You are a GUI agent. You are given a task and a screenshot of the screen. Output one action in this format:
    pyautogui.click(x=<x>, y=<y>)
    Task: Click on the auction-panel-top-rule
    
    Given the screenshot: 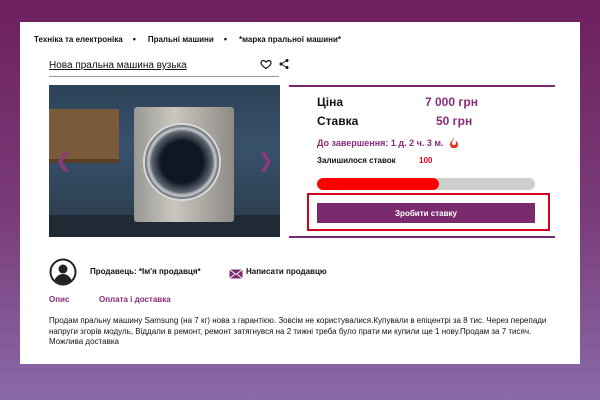 What is the action you would take?
    pyautogui.click(x=422, y=86)
    